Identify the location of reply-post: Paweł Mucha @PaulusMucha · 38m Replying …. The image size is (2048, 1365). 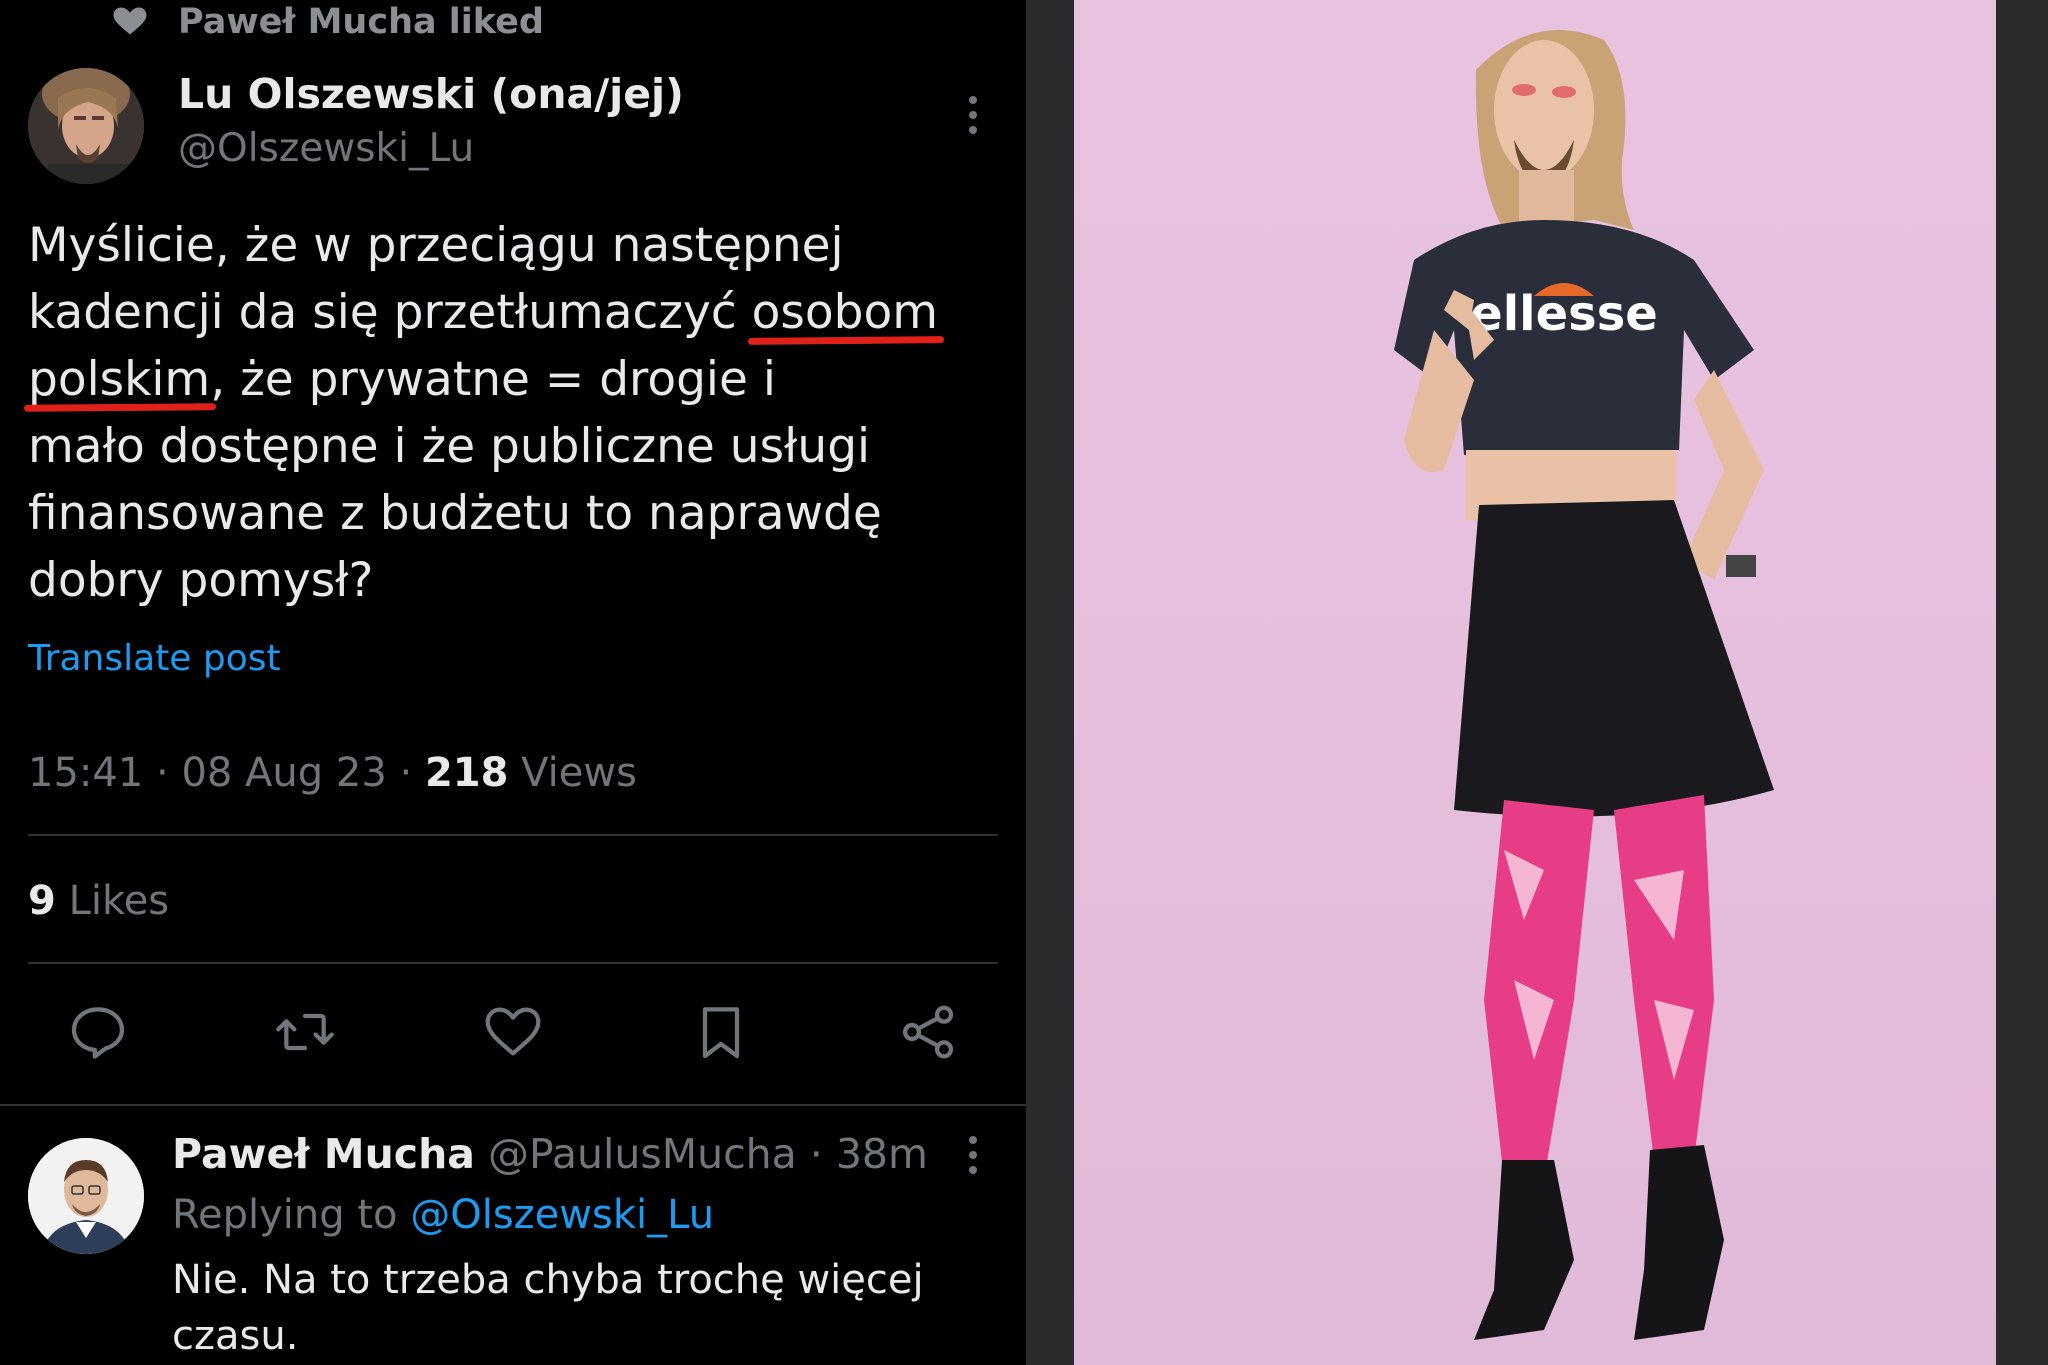
(513, 1242).